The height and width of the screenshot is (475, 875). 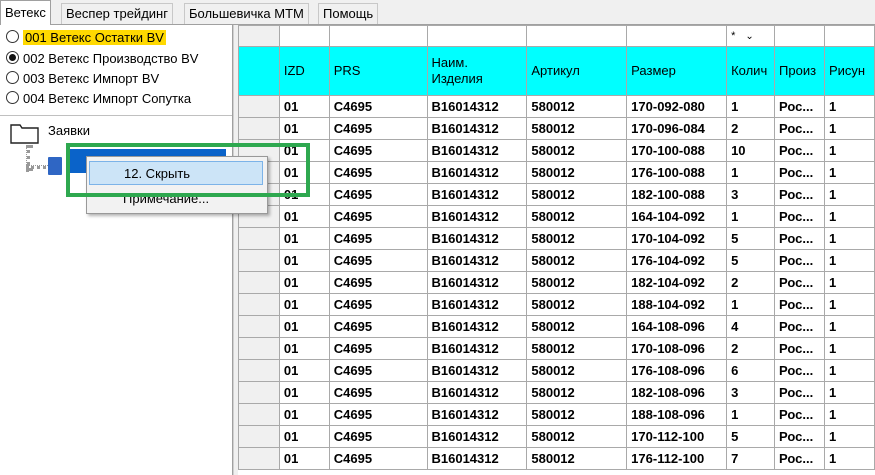 What do you see at coordinates (751, 326) in the screenshot?
I see `table-cell: 4` at bounding box center [751, 326].